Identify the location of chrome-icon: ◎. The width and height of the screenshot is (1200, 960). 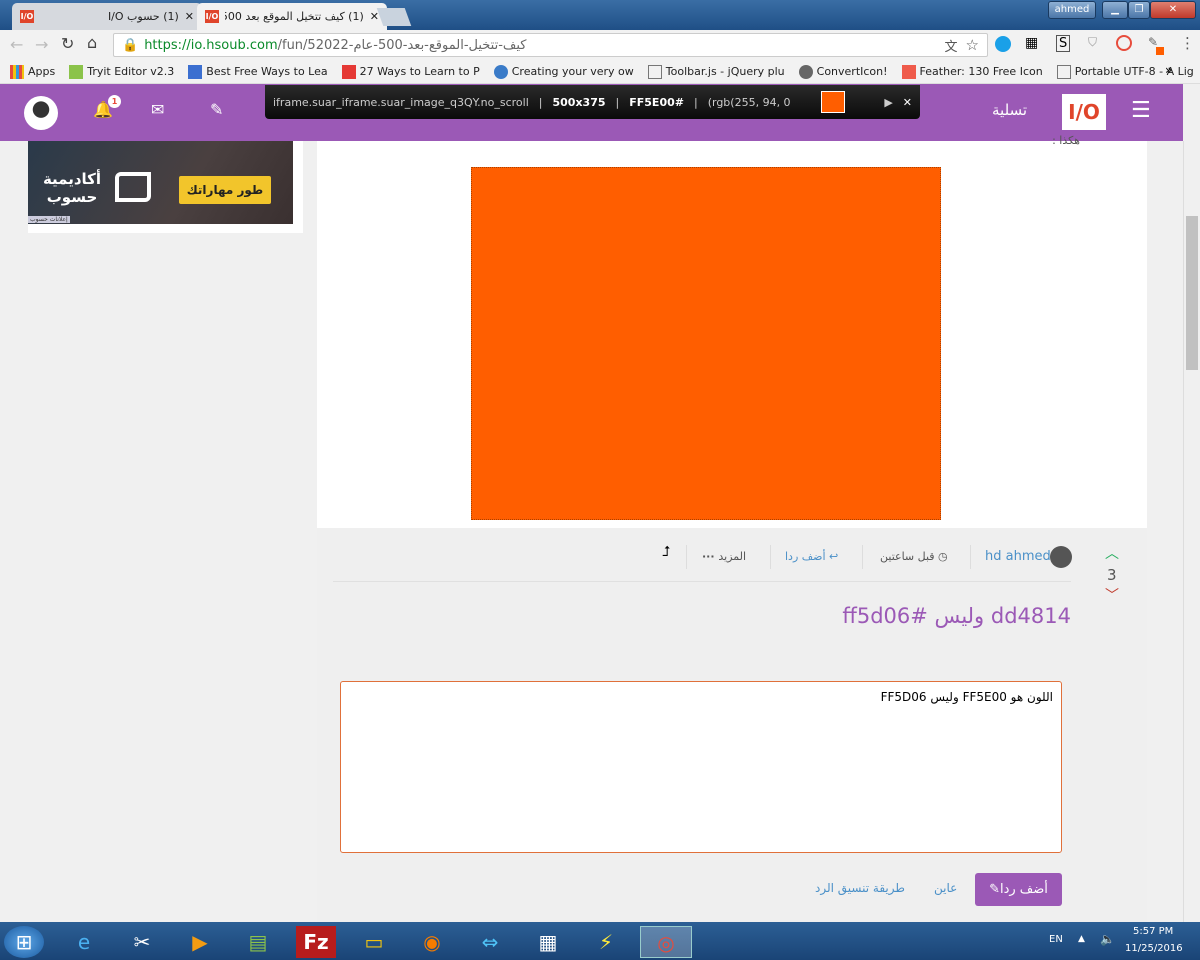
(666, 942).